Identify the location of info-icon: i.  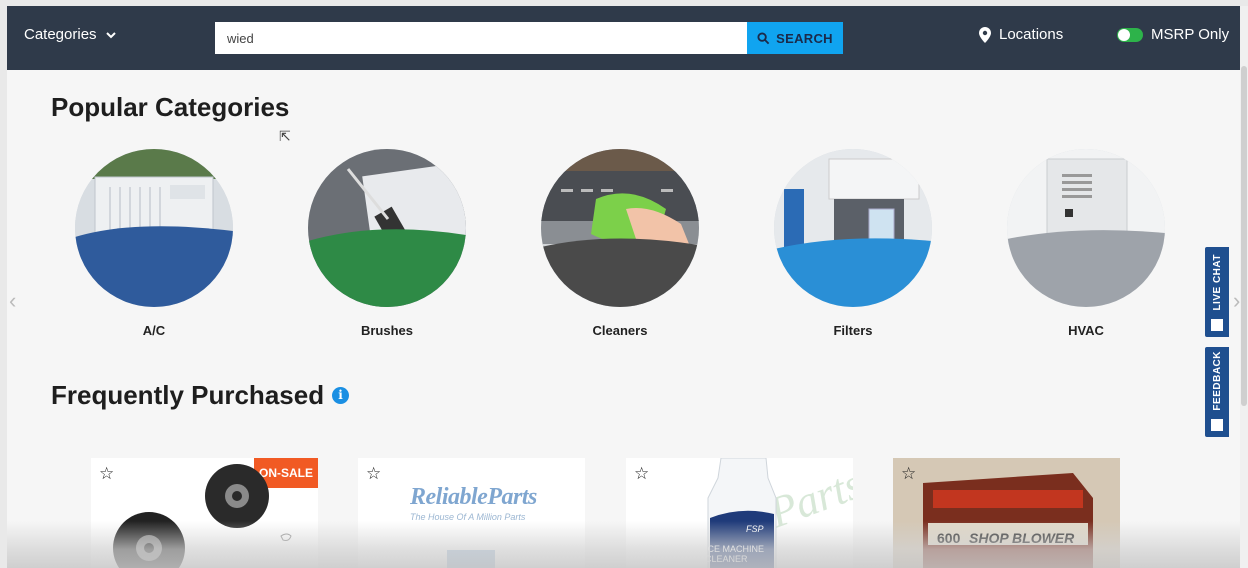
(341, 395).